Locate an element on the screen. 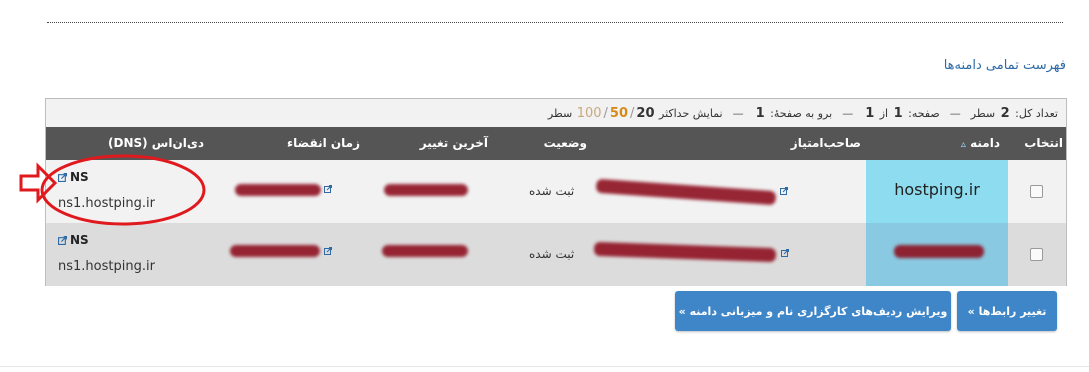 This screenshot has height=372, width=1089. bottom-divider is located at coordinates (544, 366).